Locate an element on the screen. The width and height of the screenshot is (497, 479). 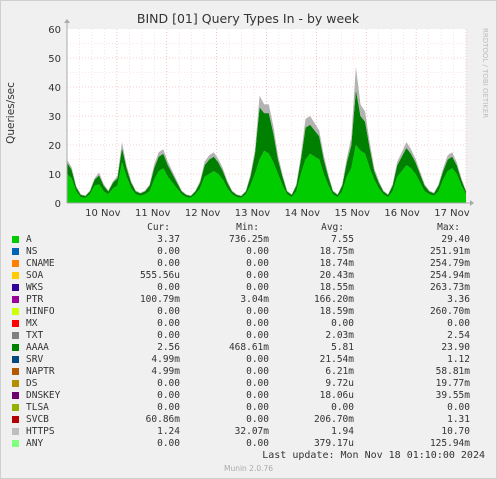
legend-value-avg: 1.94 is located at coordinates (342, 431).